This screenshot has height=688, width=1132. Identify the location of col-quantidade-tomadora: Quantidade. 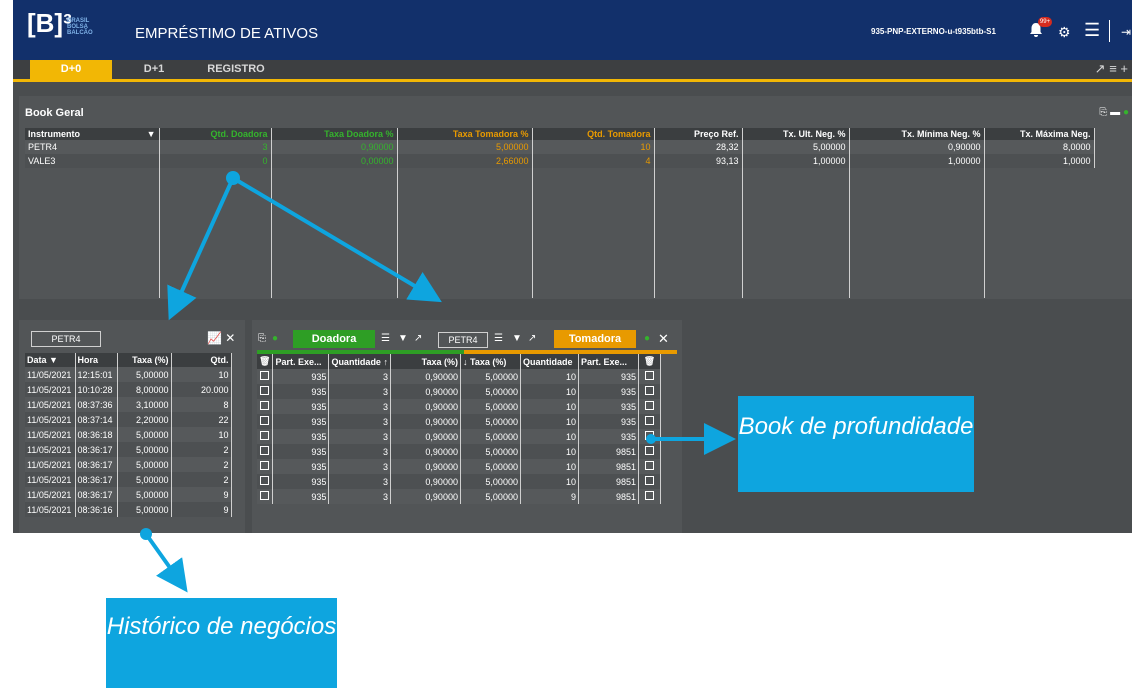
(549, 361).